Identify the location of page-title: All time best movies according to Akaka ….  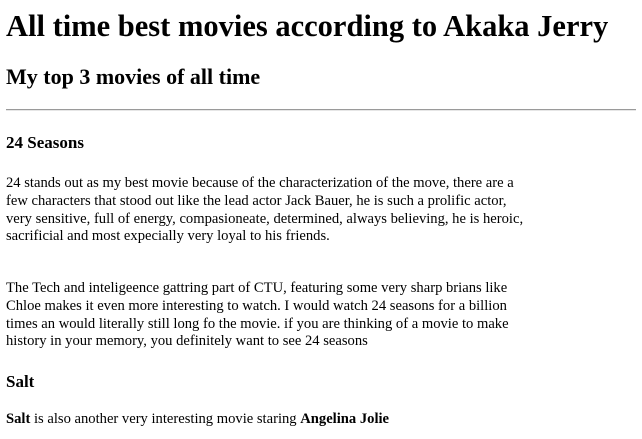
(307, 26).